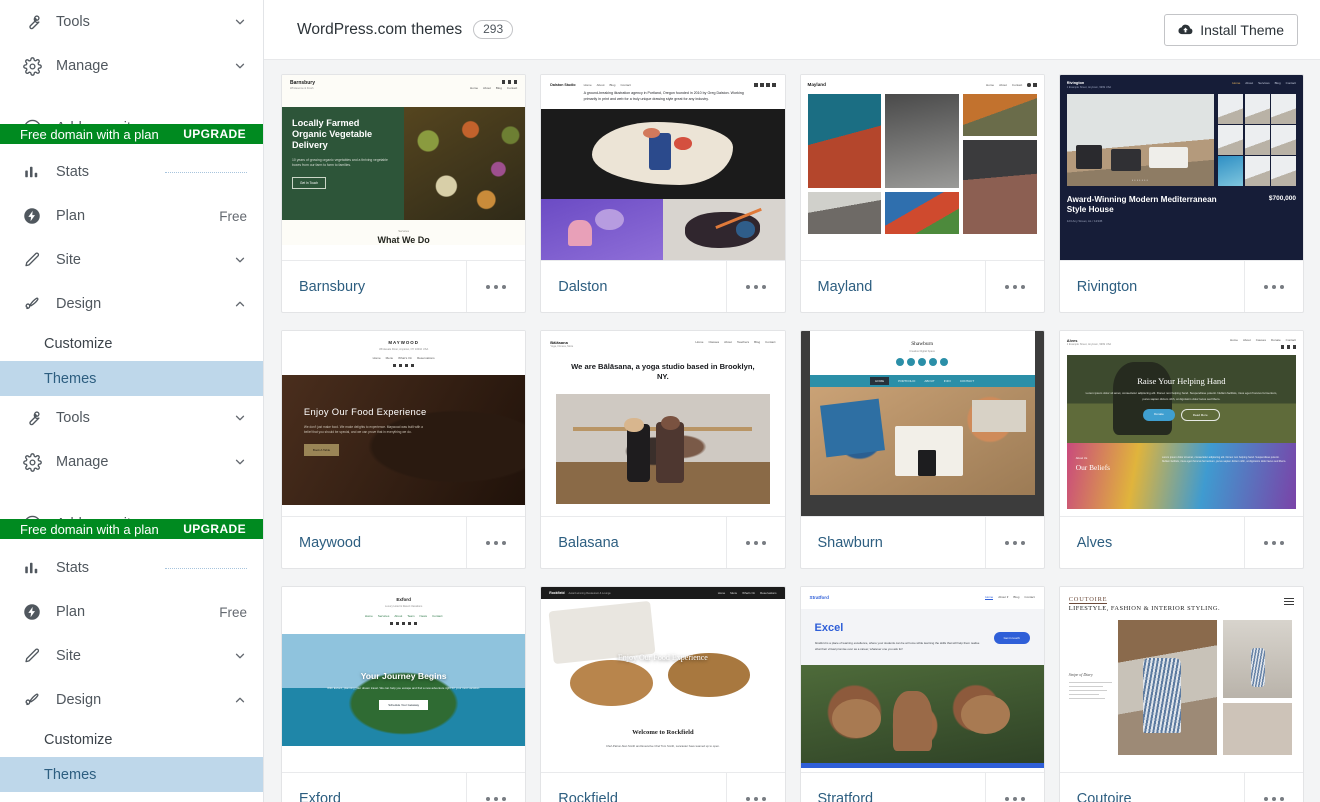 This screenshot has width=1320, height=802. I want to click on sidebar-item-tools: Tools, so click(131, 22).